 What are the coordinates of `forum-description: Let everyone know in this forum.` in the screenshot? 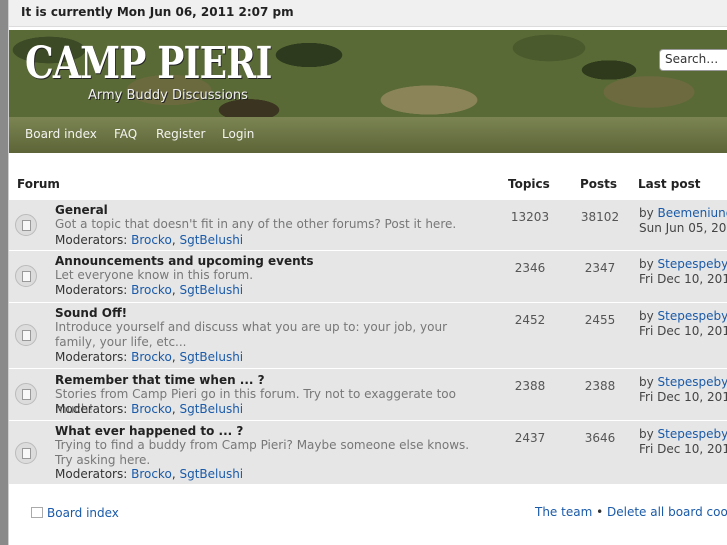 It's located at (154, 275).